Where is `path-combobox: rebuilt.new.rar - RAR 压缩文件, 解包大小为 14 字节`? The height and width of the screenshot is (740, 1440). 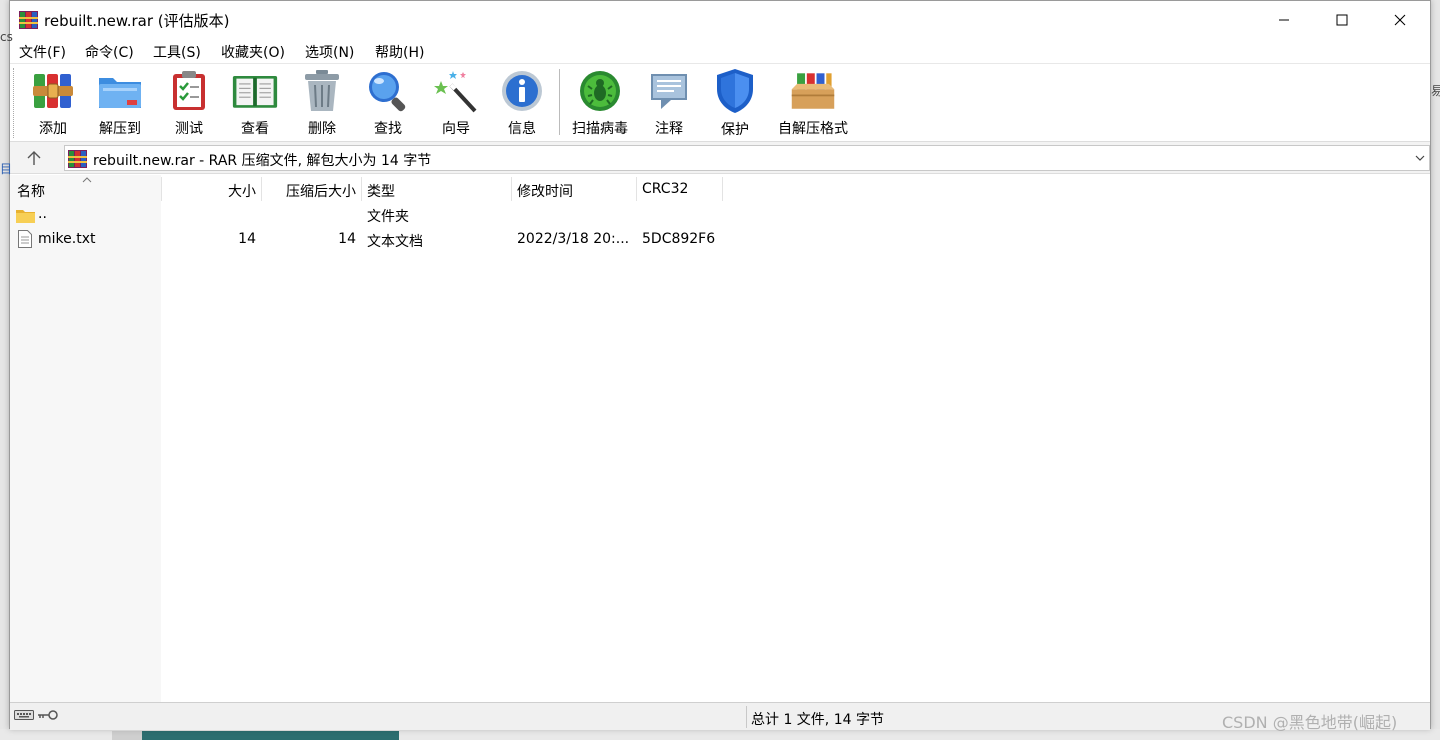
path-combobox: rebuilt.new.rar - RAR 压缩文件, 解包大小为 14 字节 is located at coordinates (747, 158).